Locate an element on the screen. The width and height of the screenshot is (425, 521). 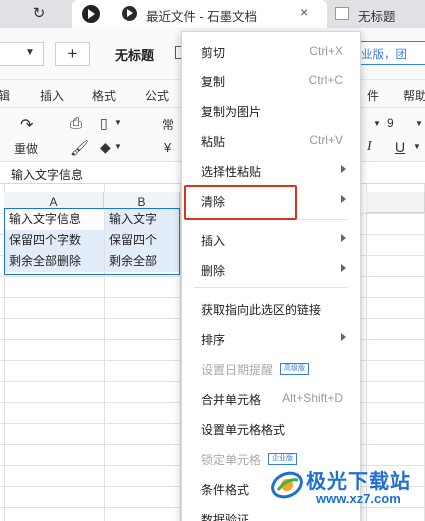
menu-item-sort: 排序 is located at coordinates (271, 338).